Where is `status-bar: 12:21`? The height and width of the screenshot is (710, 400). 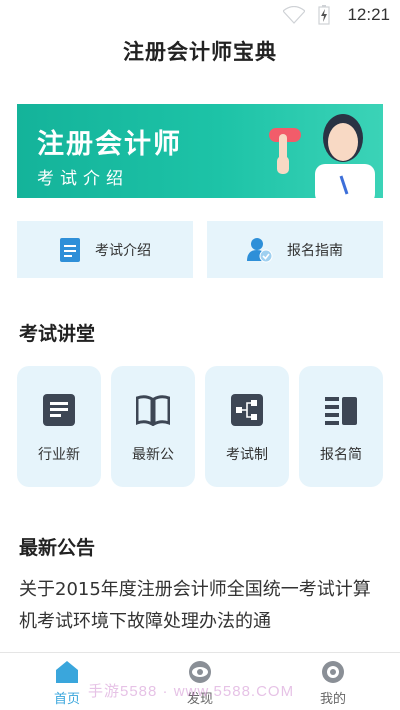
status-bar: 12:21 is located at coordinates (200, 15).